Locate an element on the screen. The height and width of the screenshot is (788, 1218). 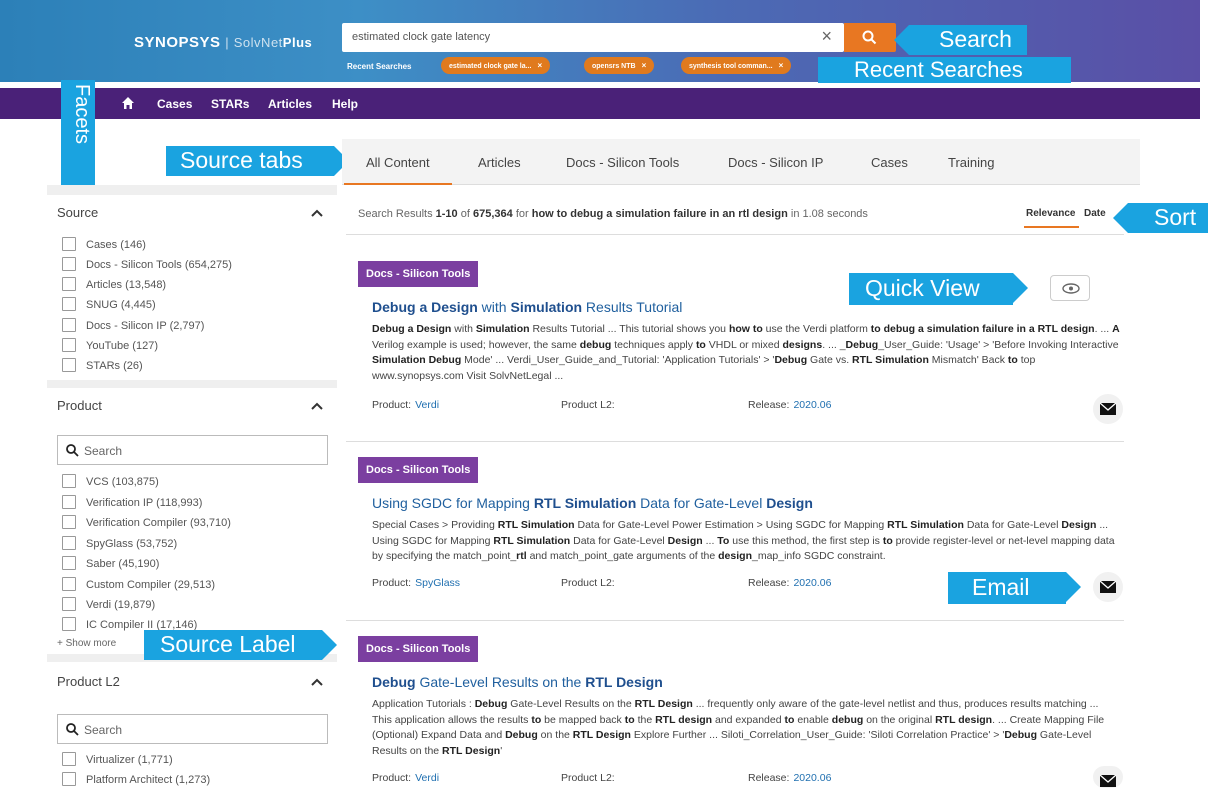
tab-docs-silicon-ip: Docs - Silicon IP is located at coordinates (775, 162).